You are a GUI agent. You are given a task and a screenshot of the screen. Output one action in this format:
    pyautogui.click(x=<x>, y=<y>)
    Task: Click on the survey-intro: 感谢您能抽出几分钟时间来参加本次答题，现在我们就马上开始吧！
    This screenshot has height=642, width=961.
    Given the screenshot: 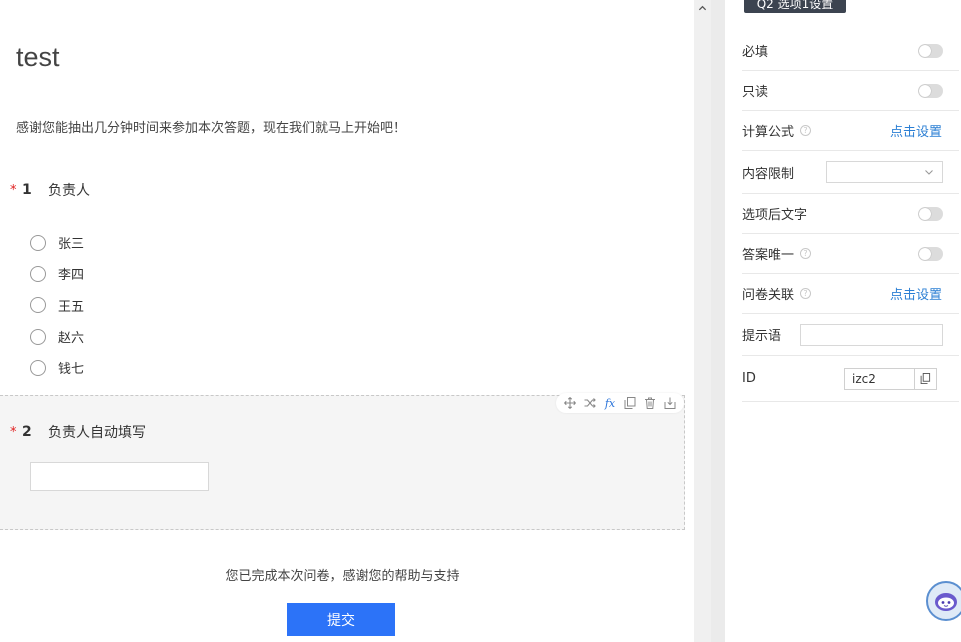 What is the action you would take?
    pyautogui.click(x=211, y=128)
    